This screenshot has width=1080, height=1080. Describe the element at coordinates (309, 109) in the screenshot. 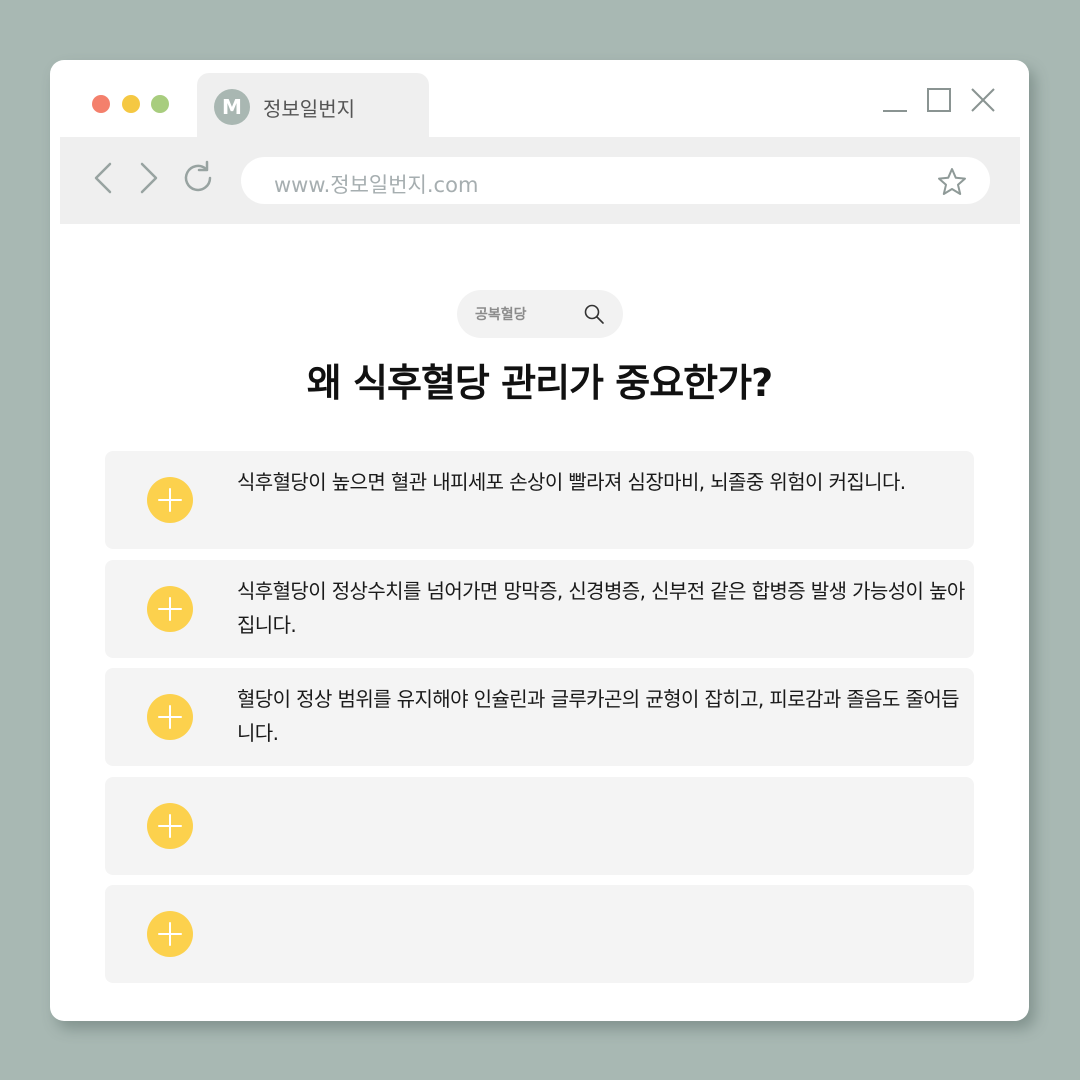

I see `tab-title: 정보일번지` at that location.